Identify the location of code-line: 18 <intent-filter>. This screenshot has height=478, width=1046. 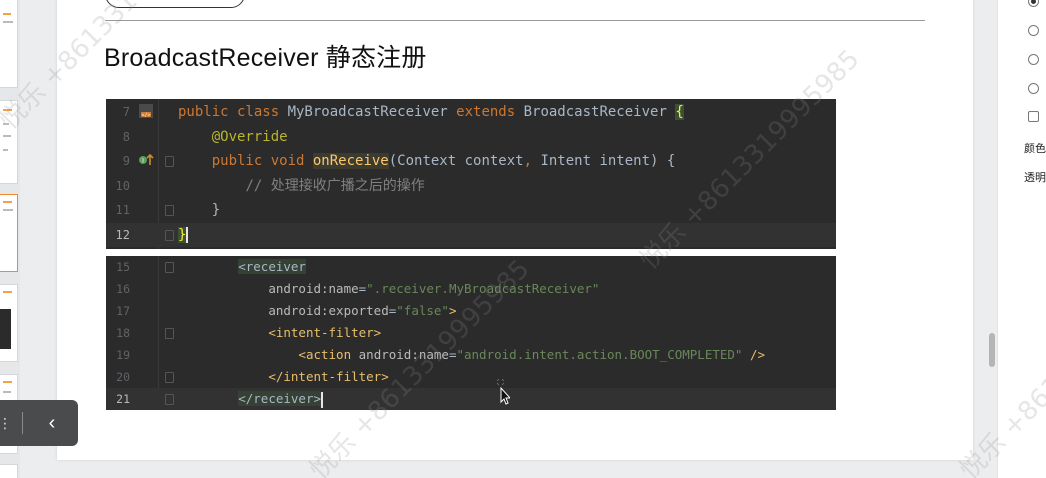
(471, 333).